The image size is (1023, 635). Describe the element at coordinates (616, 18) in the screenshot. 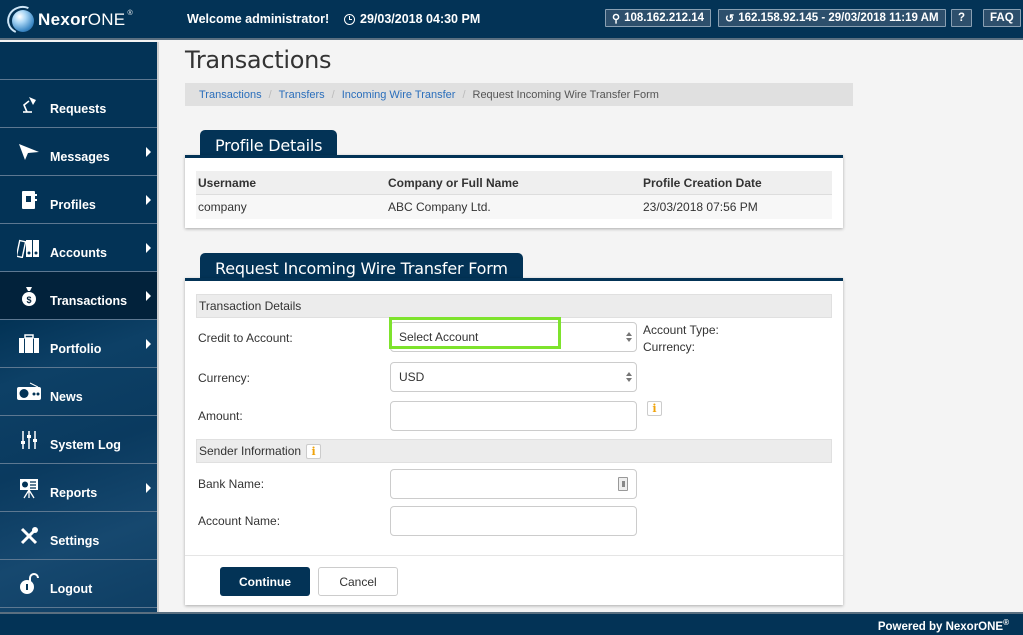

I see `map-marker-icon: ⚲` at that location.